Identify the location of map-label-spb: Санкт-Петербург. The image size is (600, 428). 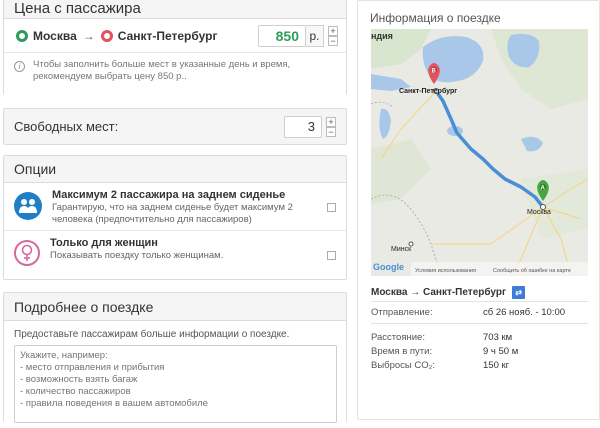
(428, 91).